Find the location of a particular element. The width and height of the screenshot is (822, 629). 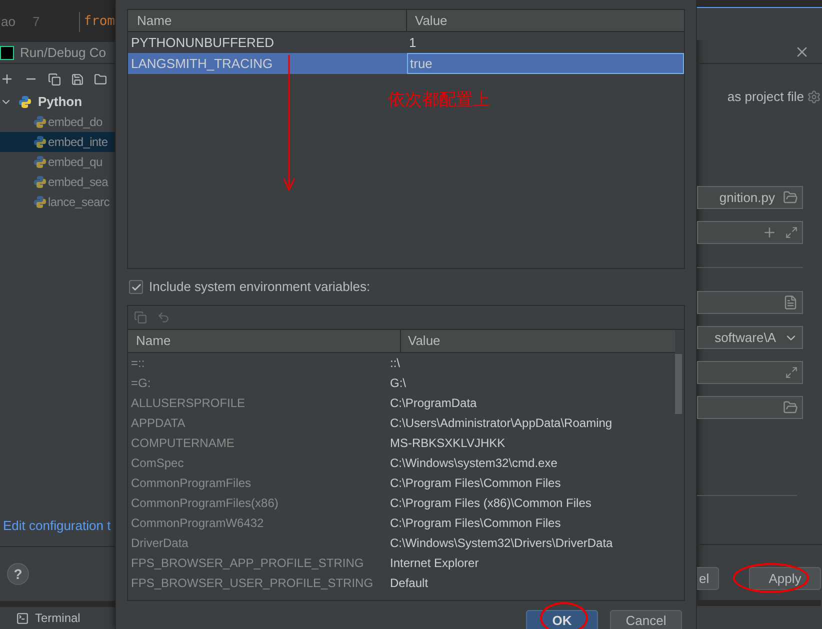

table-cell-text: COMPUTERNAME is located at coordinates (183, 443).